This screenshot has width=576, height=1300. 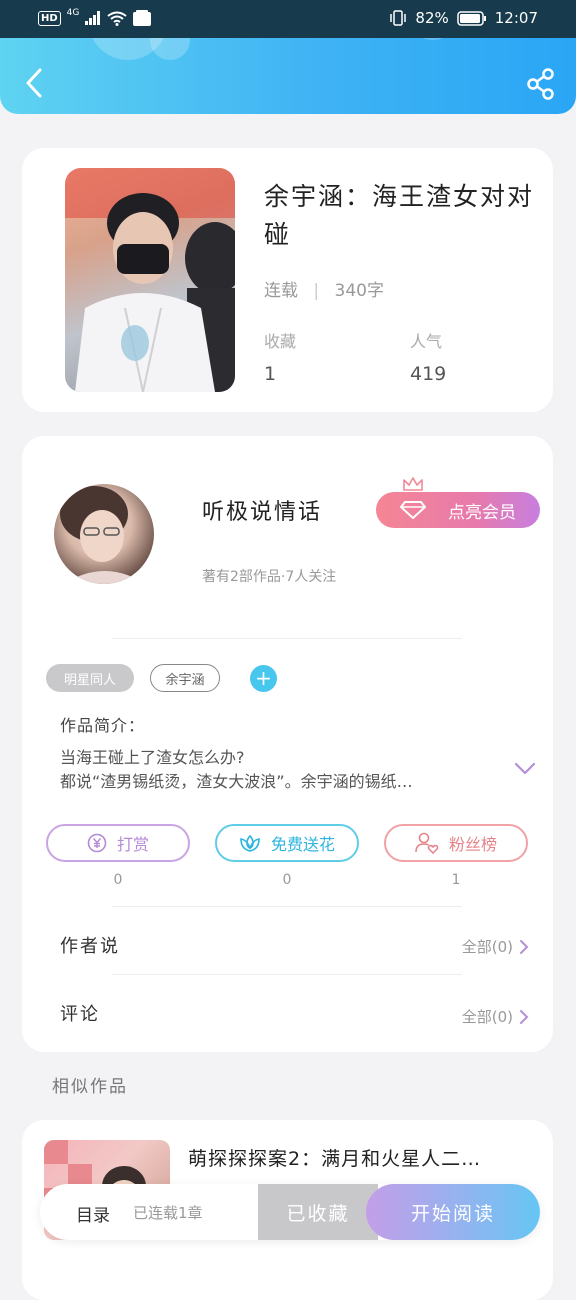 What do you see at coordinates (398, 18) in the screenshot?
I see `vibrate-icon` at bounding box center [398, 18].